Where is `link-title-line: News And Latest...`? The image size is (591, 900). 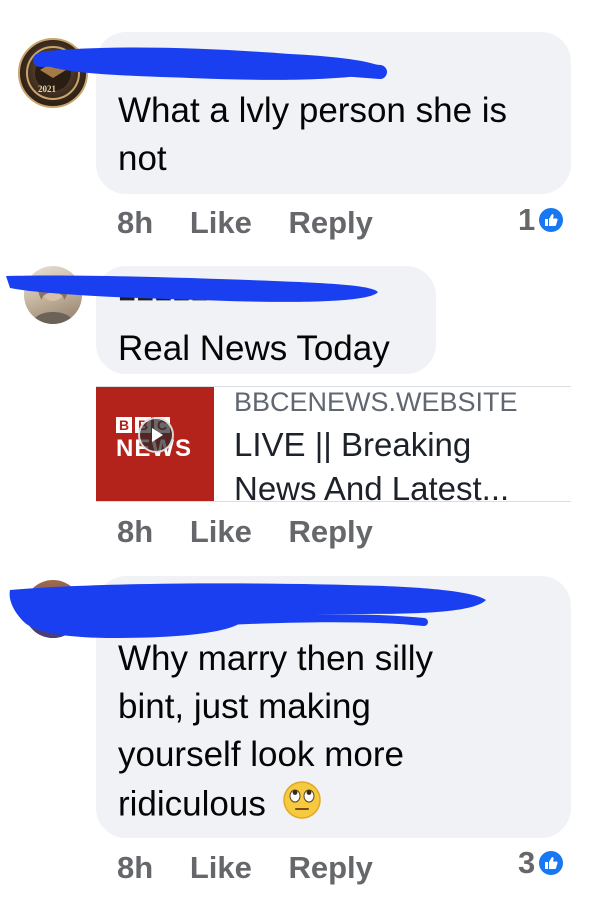
link-title-line: News And Latest... is located at coordinates (372, 488).